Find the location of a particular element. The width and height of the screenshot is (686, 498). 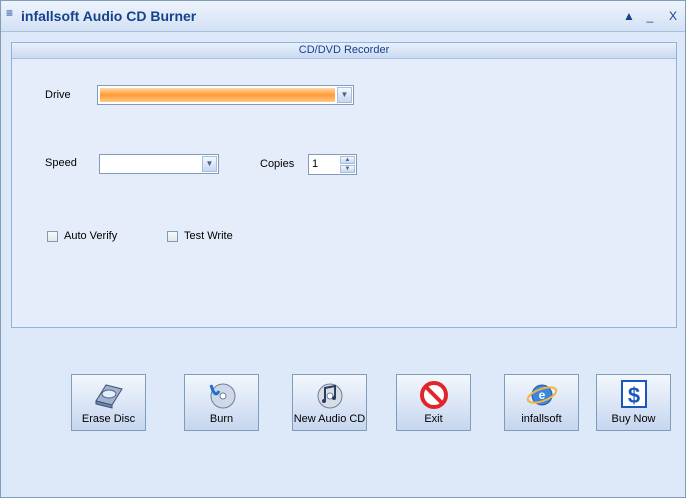

exit-button: Exit is located at coordinates (433, 402).